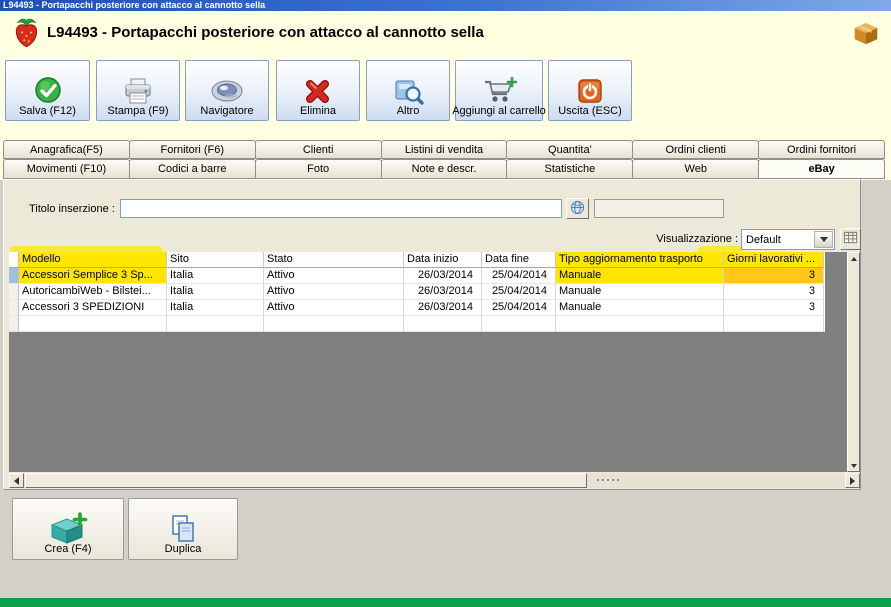 This screenshot has height=607, width=891. I want to click on tab-note-e-descr: Note e descr., so click(444, 169).